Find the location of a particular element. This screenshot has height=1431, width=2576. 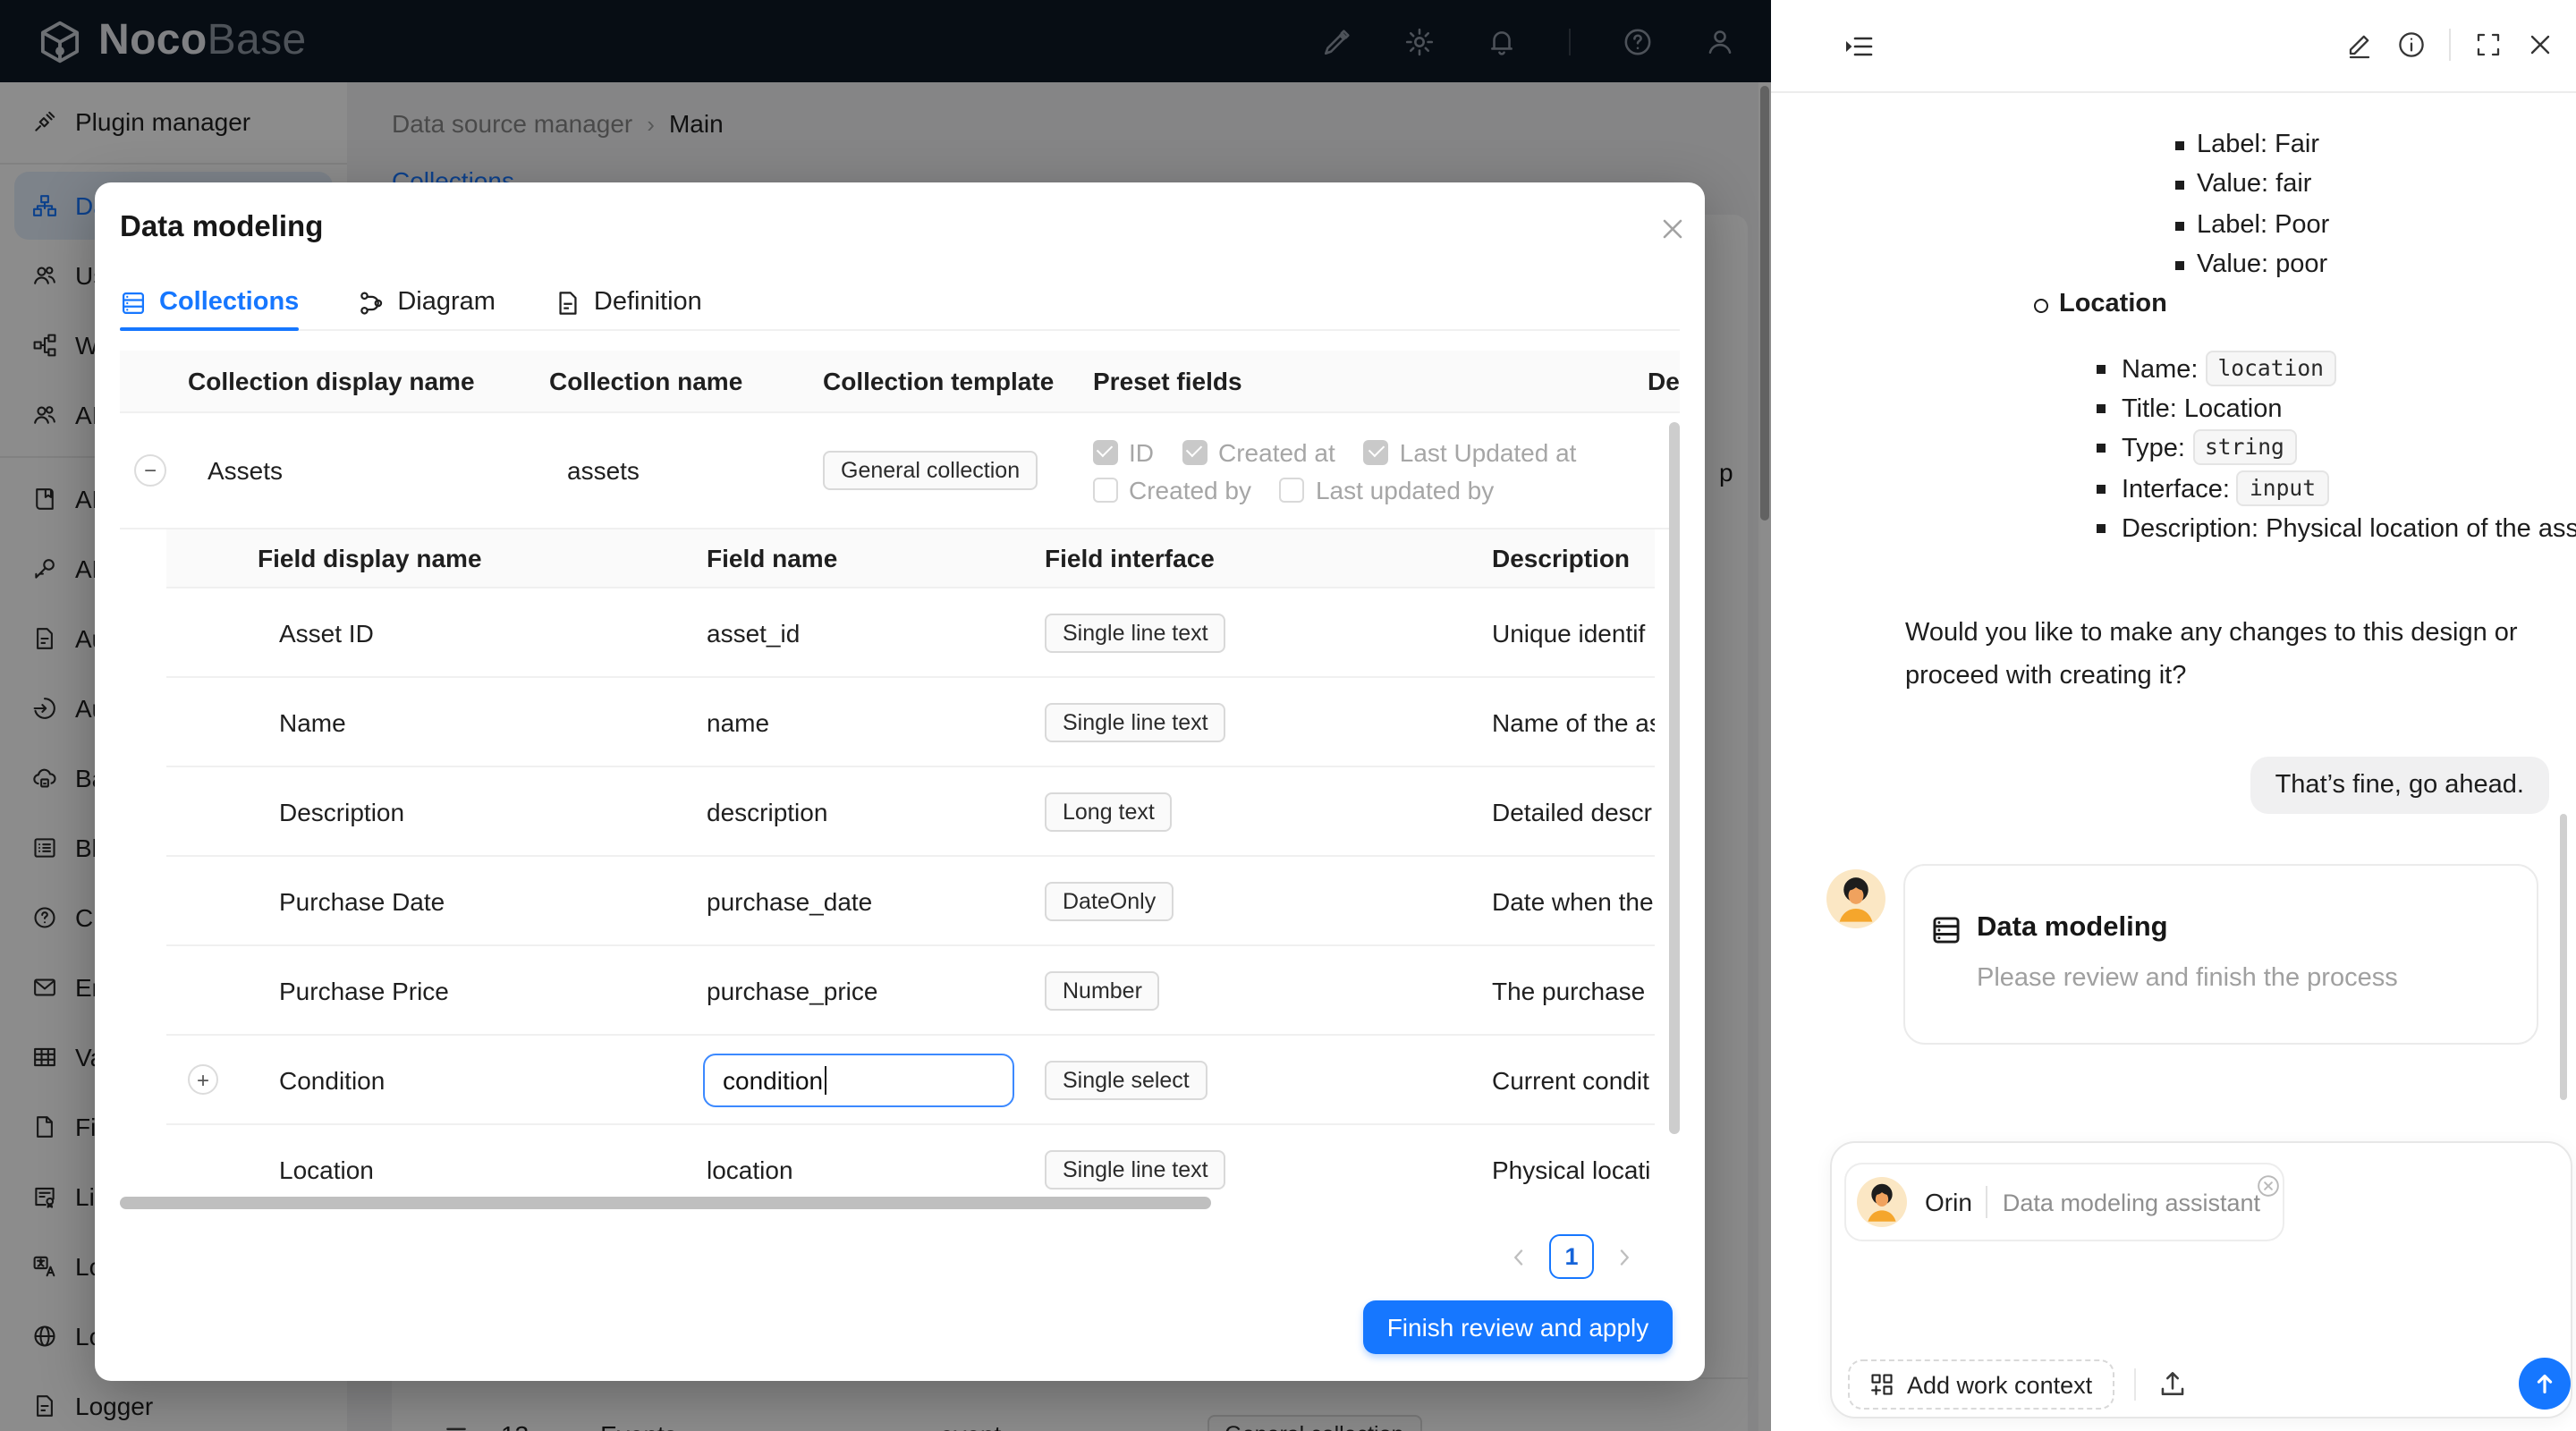

col-field-description: Description is located at coordinates (1561, 558).